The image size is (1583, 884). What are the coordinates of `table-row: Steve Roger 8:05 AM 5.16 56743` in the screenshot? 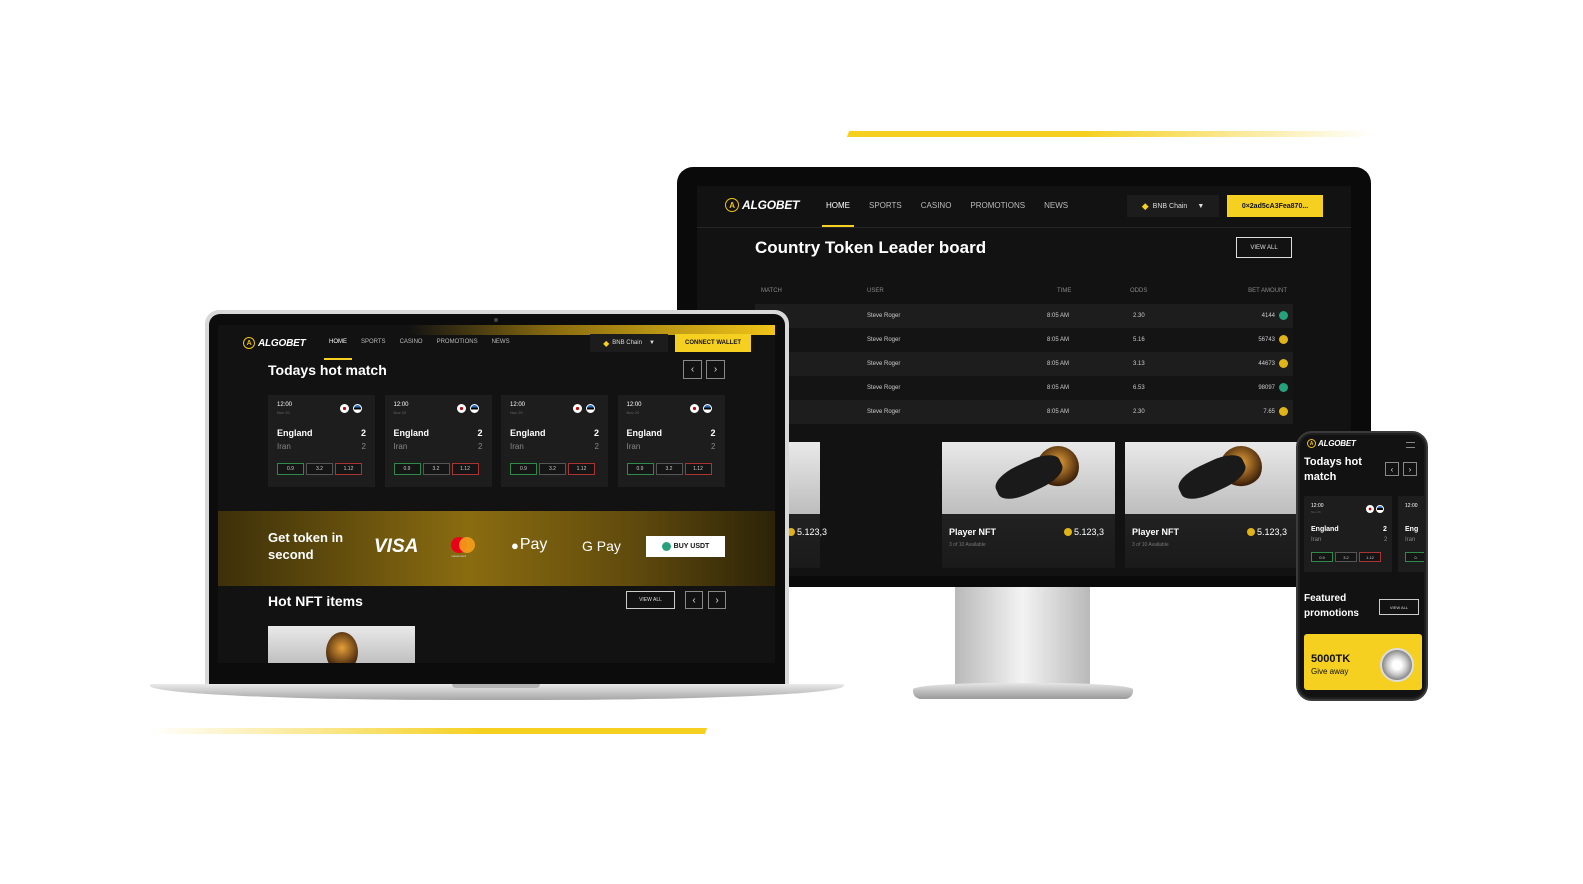 It's located at (1024, 340).